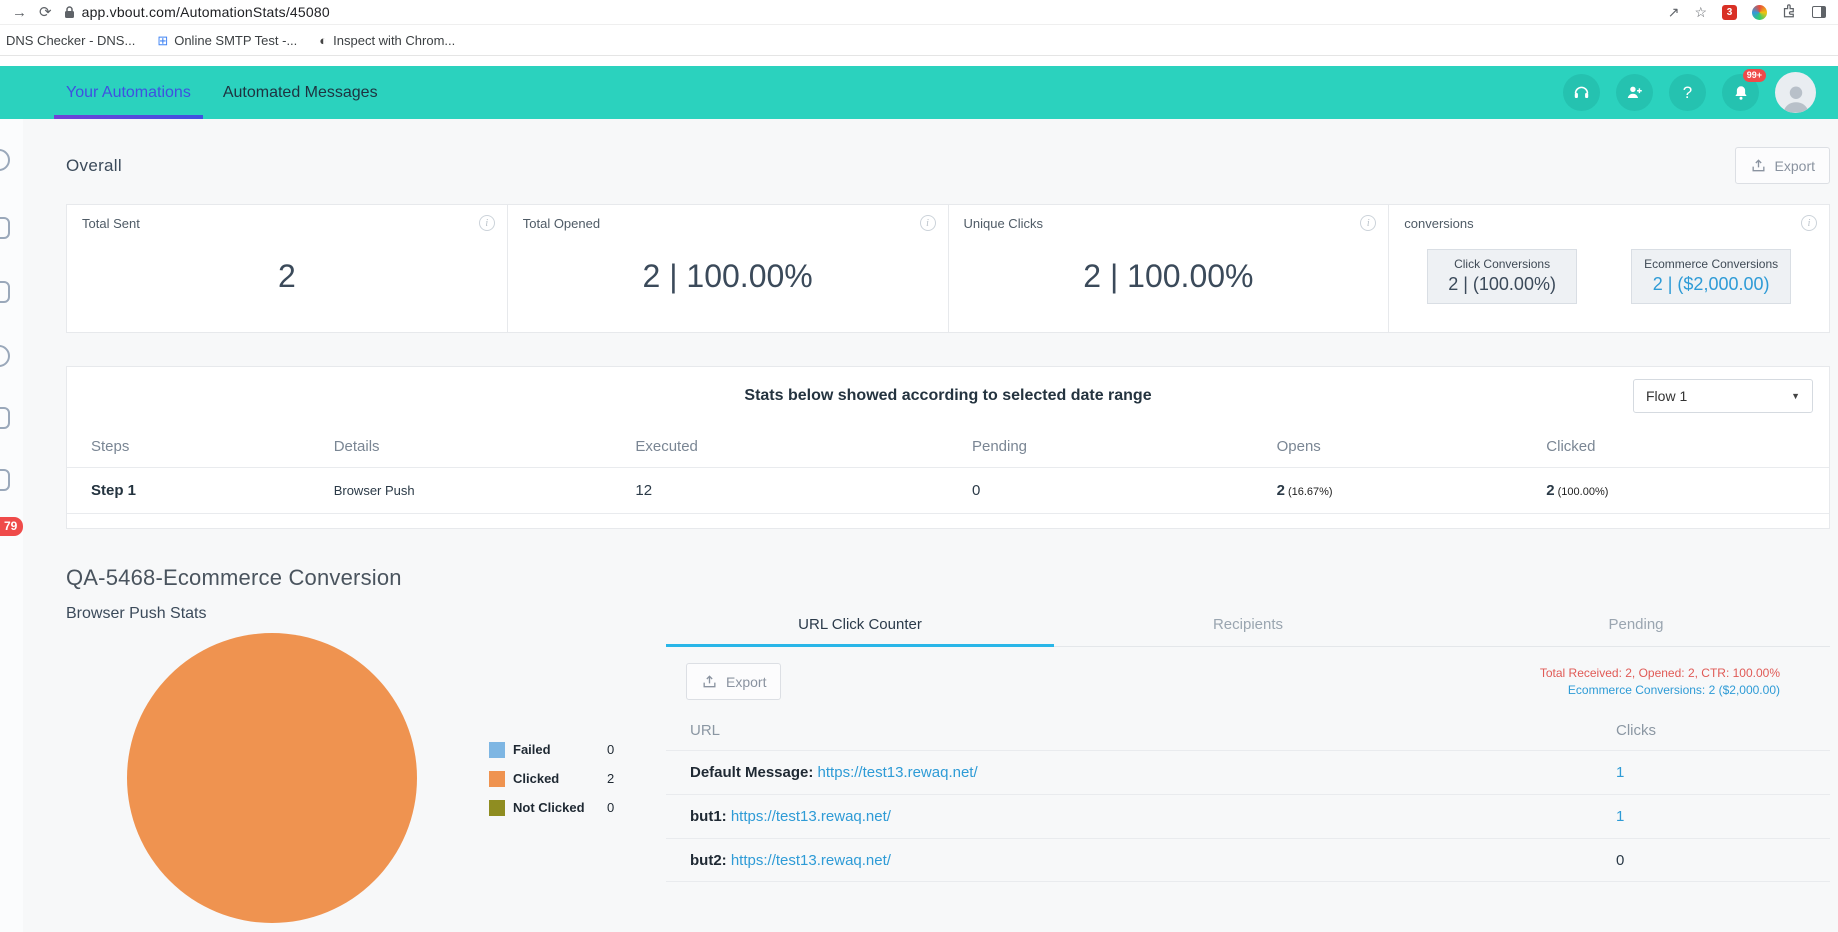 The image size is (1838, 932). Describe the element at coordinates (19, 12) in the screenshot. I see `forward-icon: →` at that location.